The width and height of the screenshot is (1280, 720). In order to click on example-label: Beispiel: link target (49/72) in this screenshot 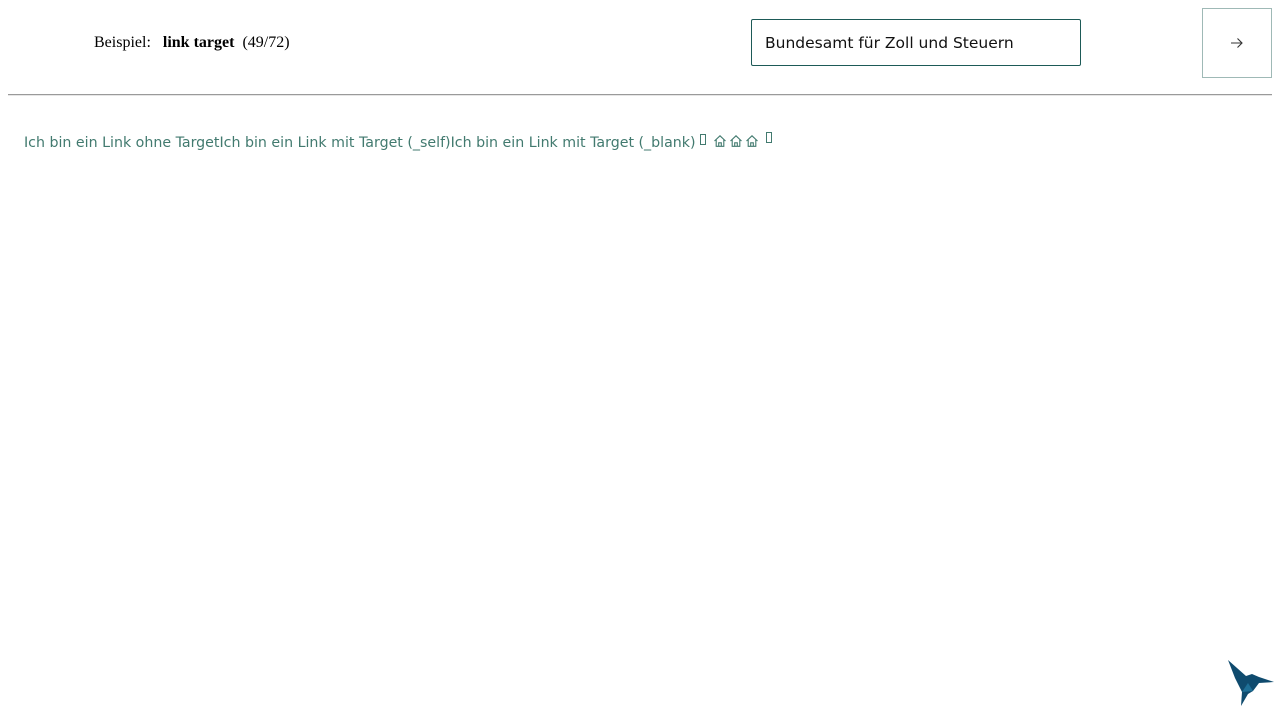, I will do `click(192, 43)`.